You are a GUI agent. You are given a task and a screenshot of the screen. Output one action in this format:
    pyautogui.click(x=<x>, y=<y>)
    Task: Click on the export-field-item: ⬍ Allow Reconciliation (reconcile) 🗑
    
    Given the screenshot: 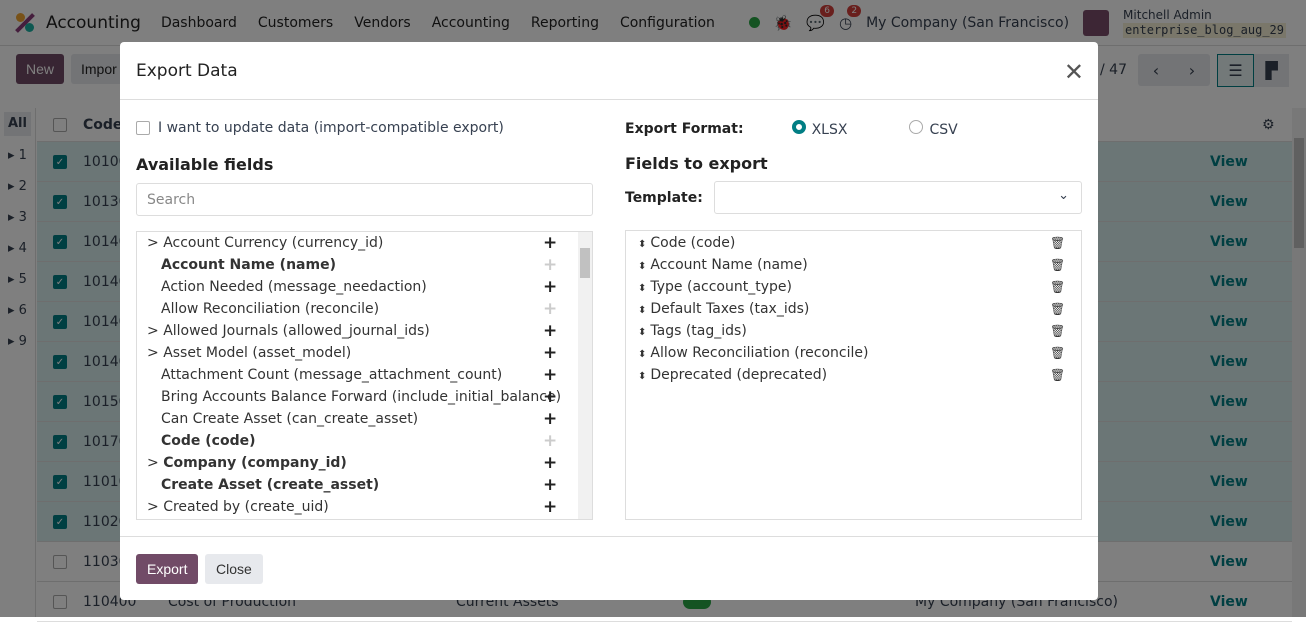 What is the action you would take?
    pyautogui.click(x=853, y=353)
    